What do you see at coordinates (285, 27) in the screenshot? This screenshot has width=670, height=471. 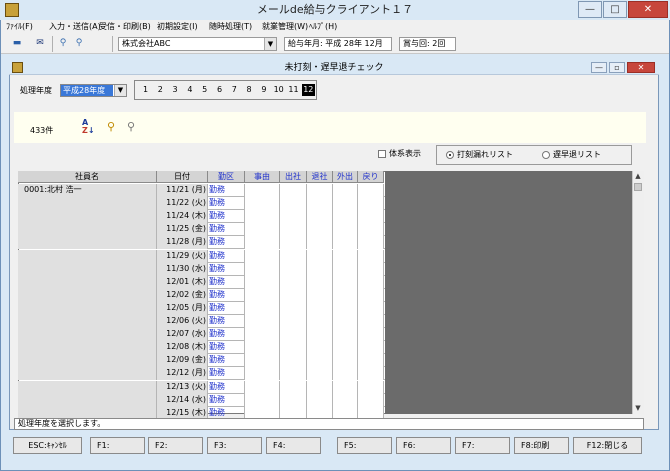 I see `menu-item-6: 就業管理(W)` at bounding box center [285, 27].